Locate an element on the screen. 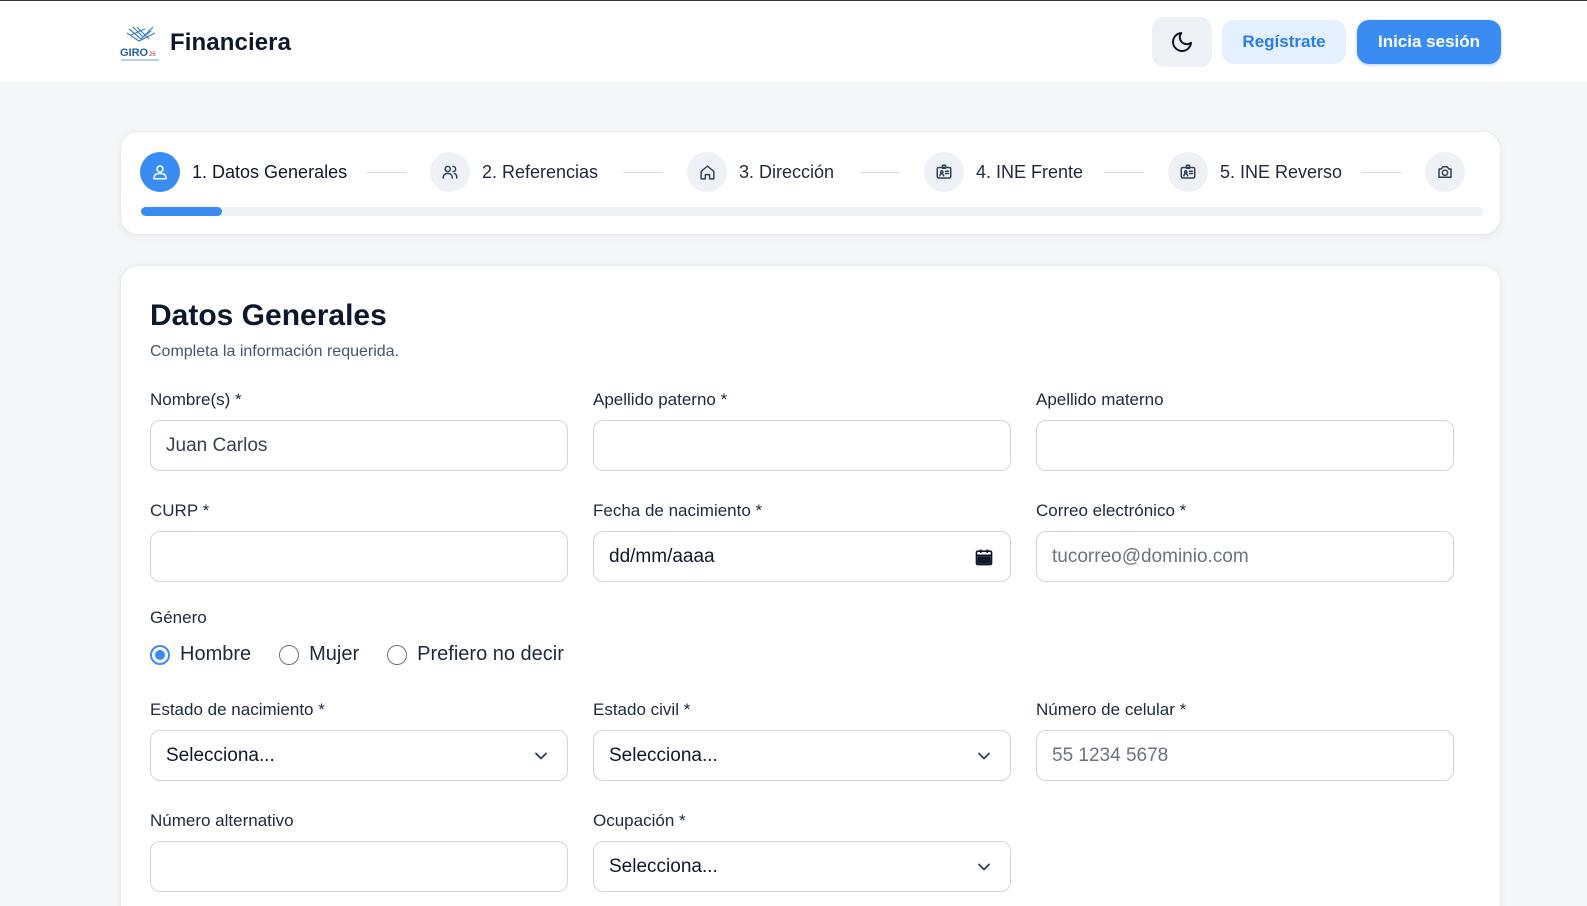 Image resolution: width=1587 pixels, height=906 pixels. step-ine-frente: 4. INE Frente is located at coordinates (1003, 172).